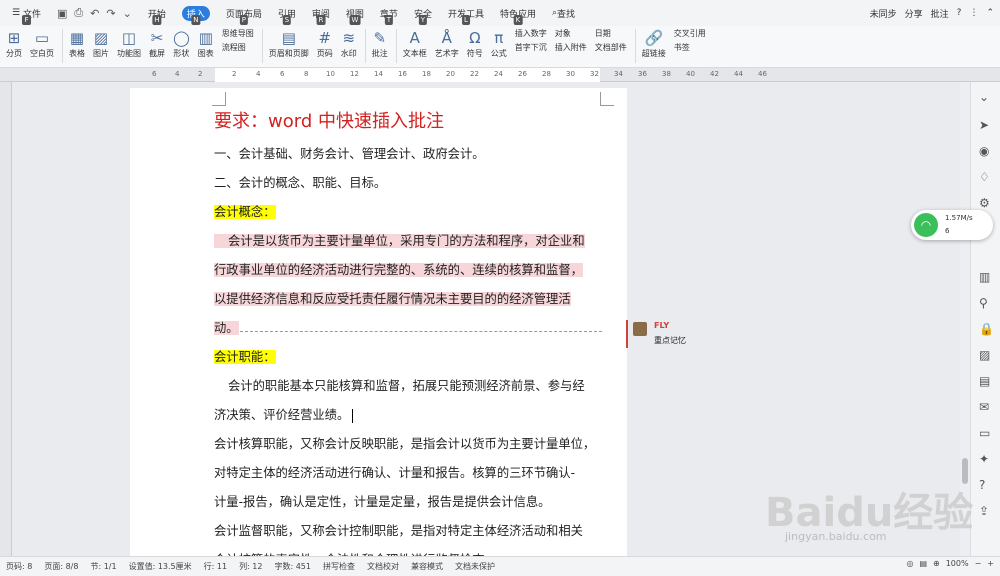 This screenshot has height=576, width=1000. Describe the element at coordinates (571, 47) in the screenshot. I see `attachment-button: 插入附件` at that location.